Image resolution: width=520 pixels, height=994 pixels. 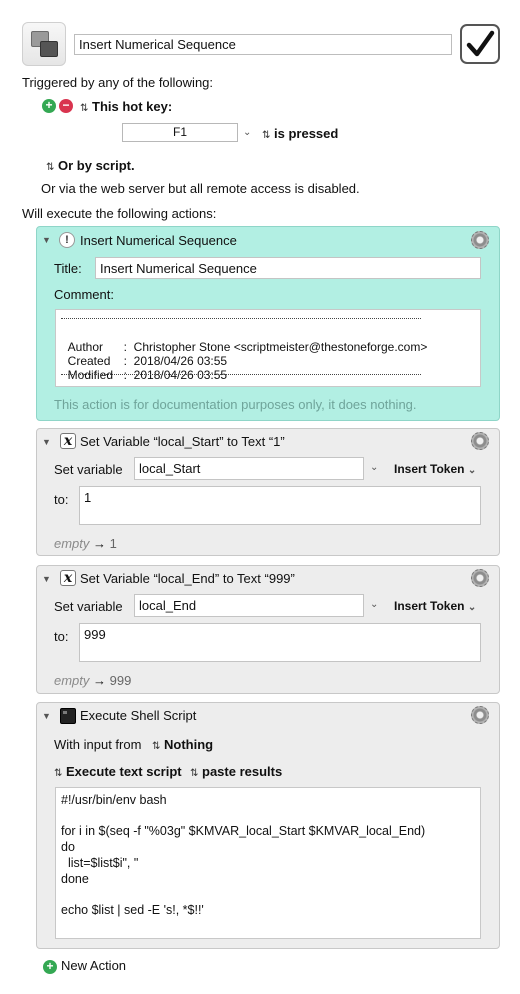 I want to click on comment-line: Modified:2018/04/26 03:55, so click(x=147, y=375).